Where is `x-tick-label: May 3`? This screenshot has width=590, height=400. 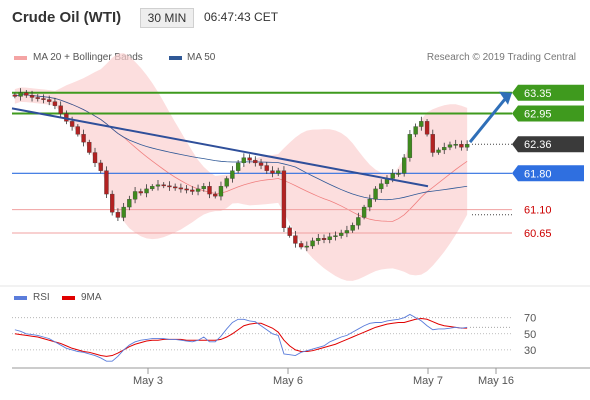 x-tick-label: May 3 is located at coordinates (148, 381).